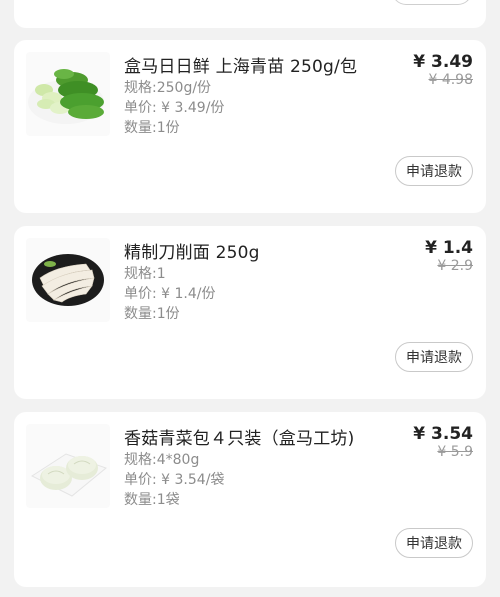 Image resolution: width=500 pixels, height=597 pixels. What do you see at coordinates (241, 67) in the screenshot?
I see `item-title: 盒马日日鲜 上海青苗 250g/包` at bounding box center [241, 67].